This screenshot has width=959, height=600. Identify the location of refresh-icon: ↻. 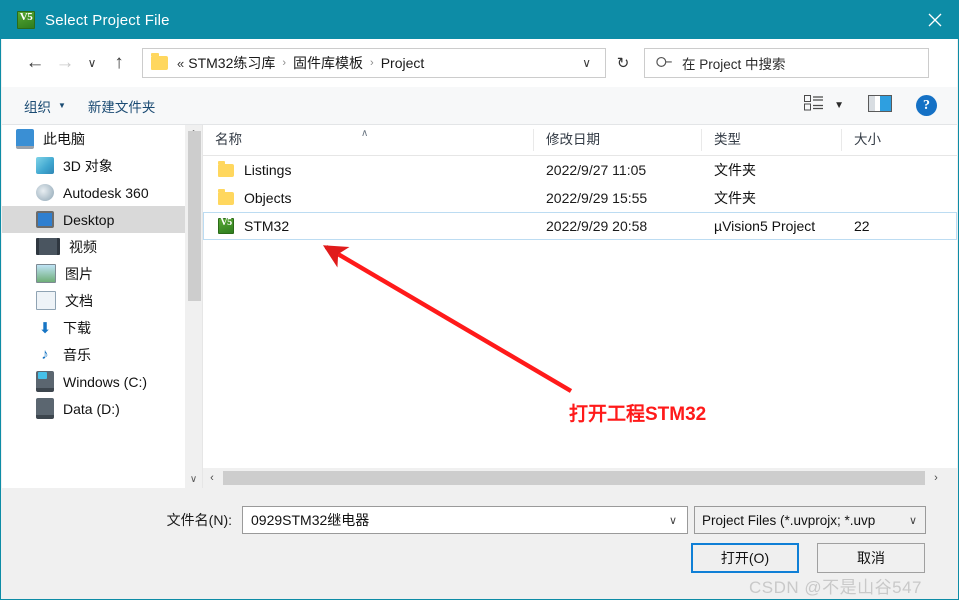
(623, 63).